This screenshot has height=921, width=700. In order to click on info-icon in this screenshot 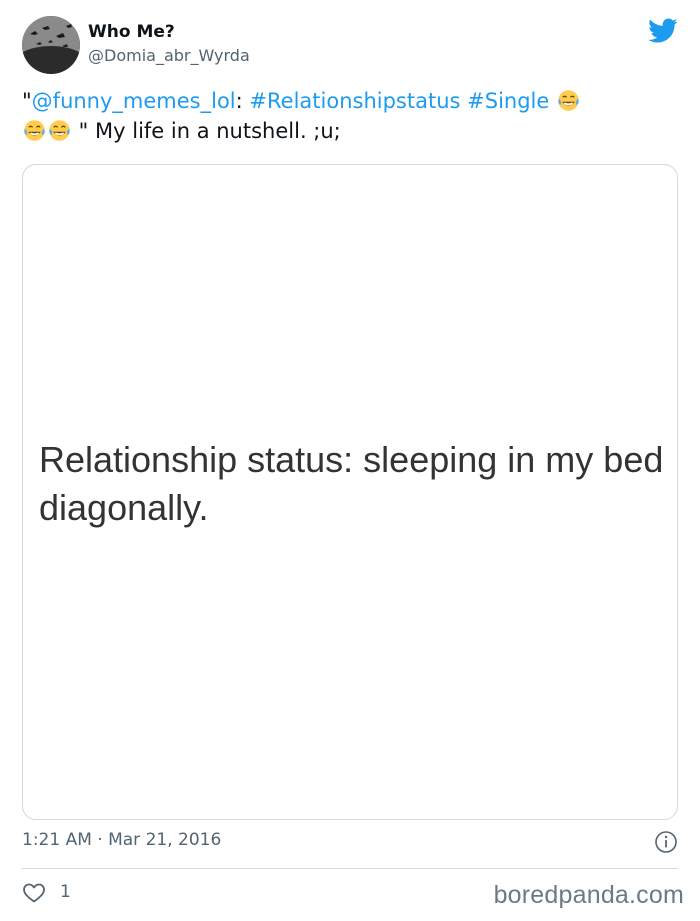, I will do `click(666, 842)`.